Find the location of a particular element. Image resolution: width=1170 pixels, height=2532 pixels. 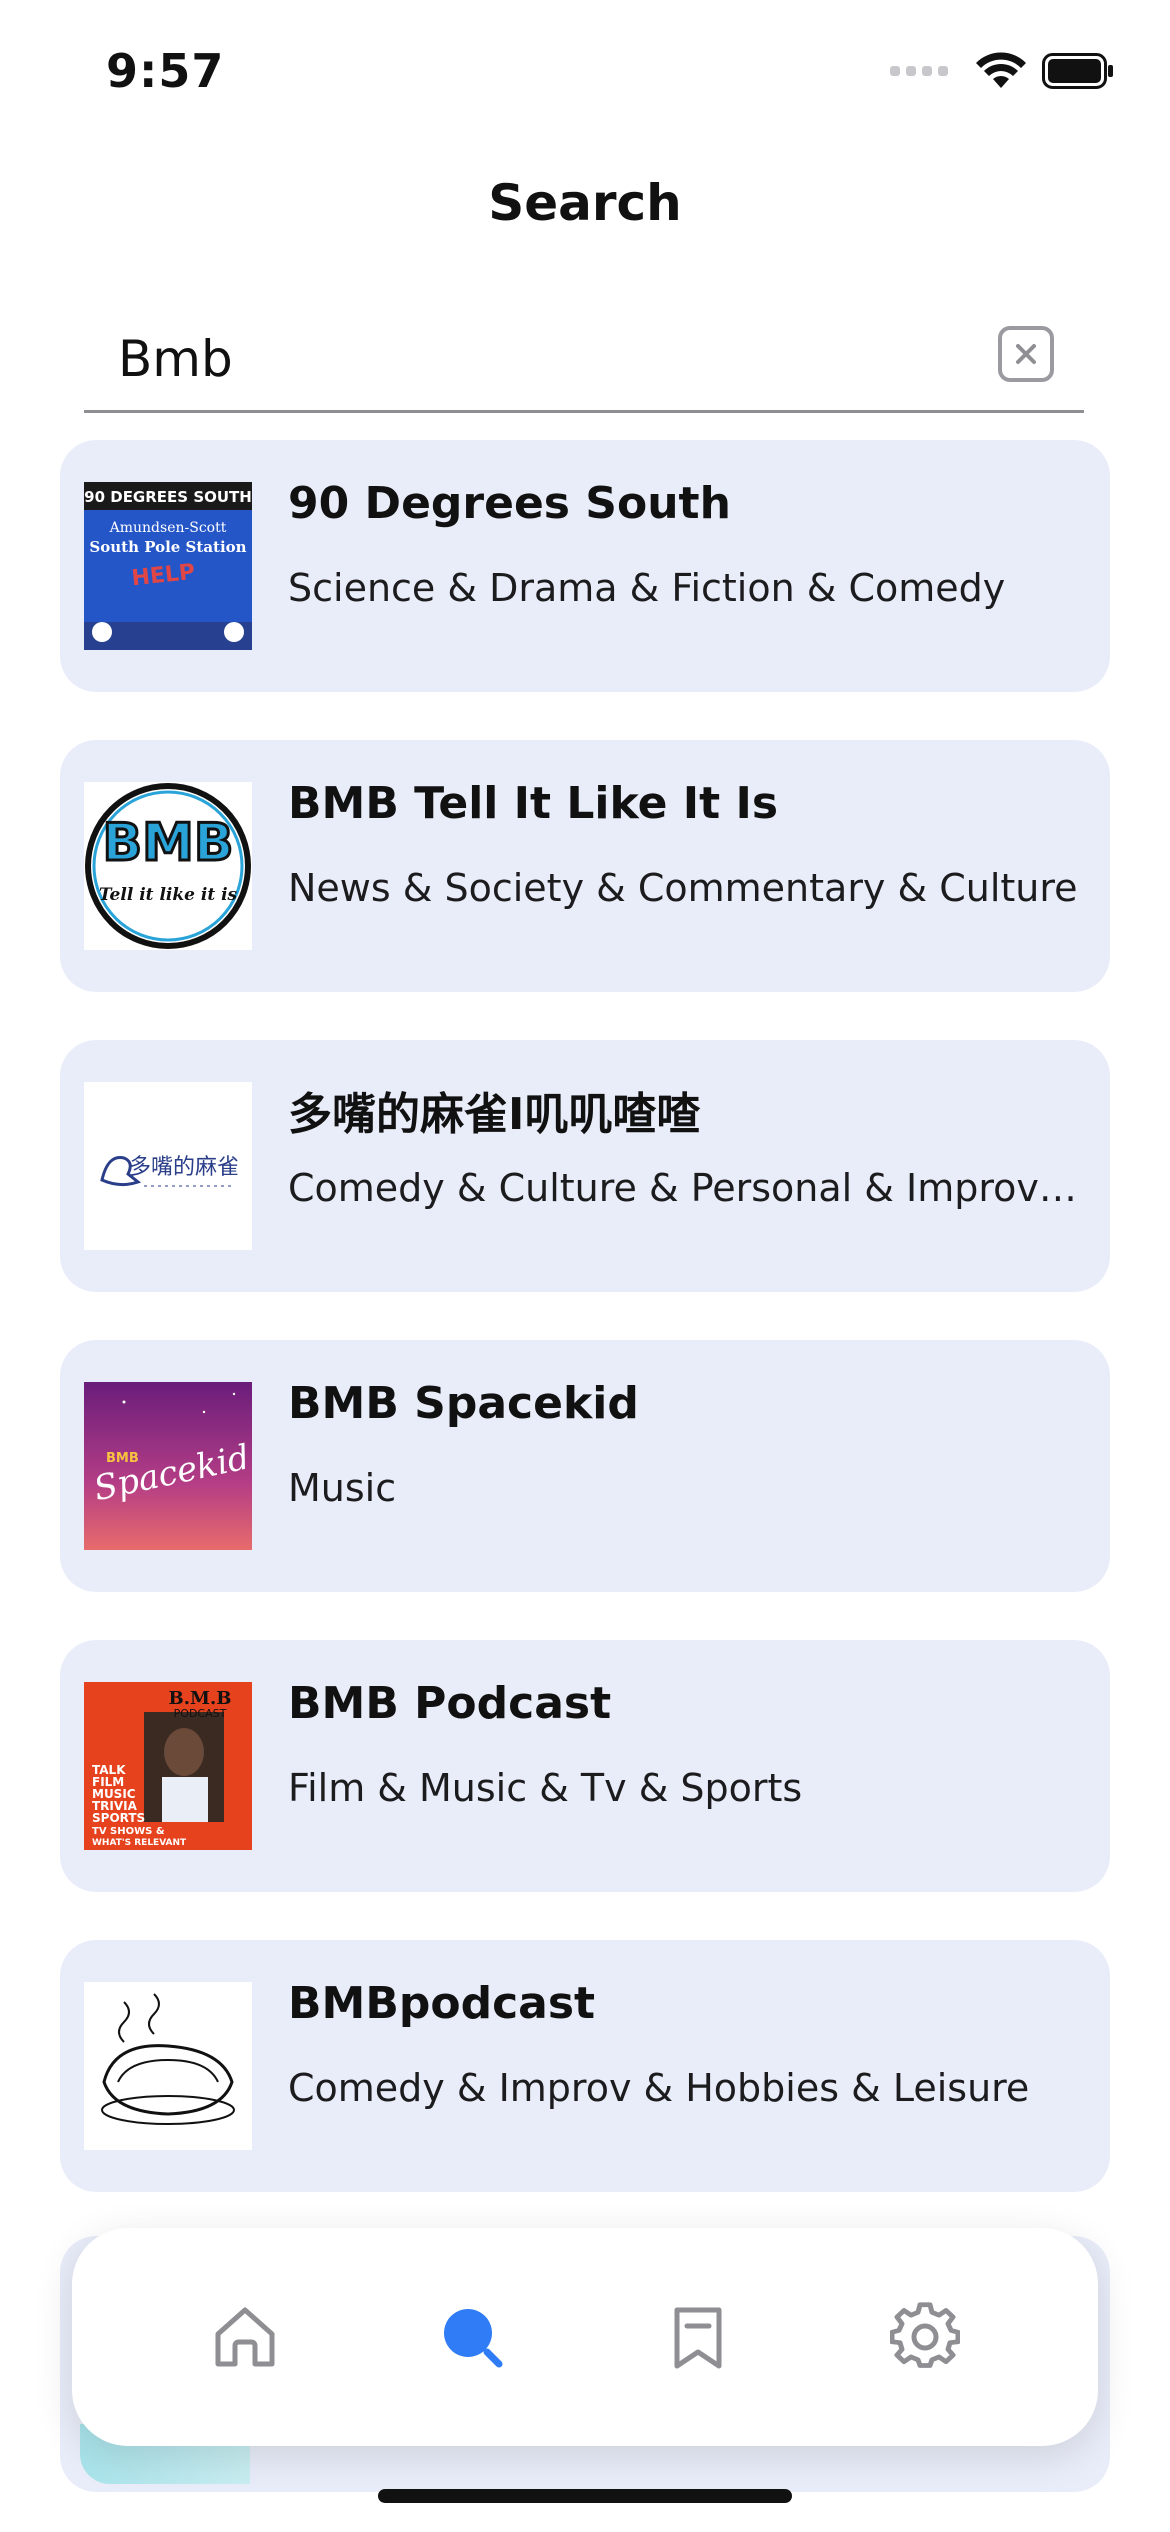

result-card: BMB Spacekid BMB Spacekid Music is located at coordinates (585, 1466).